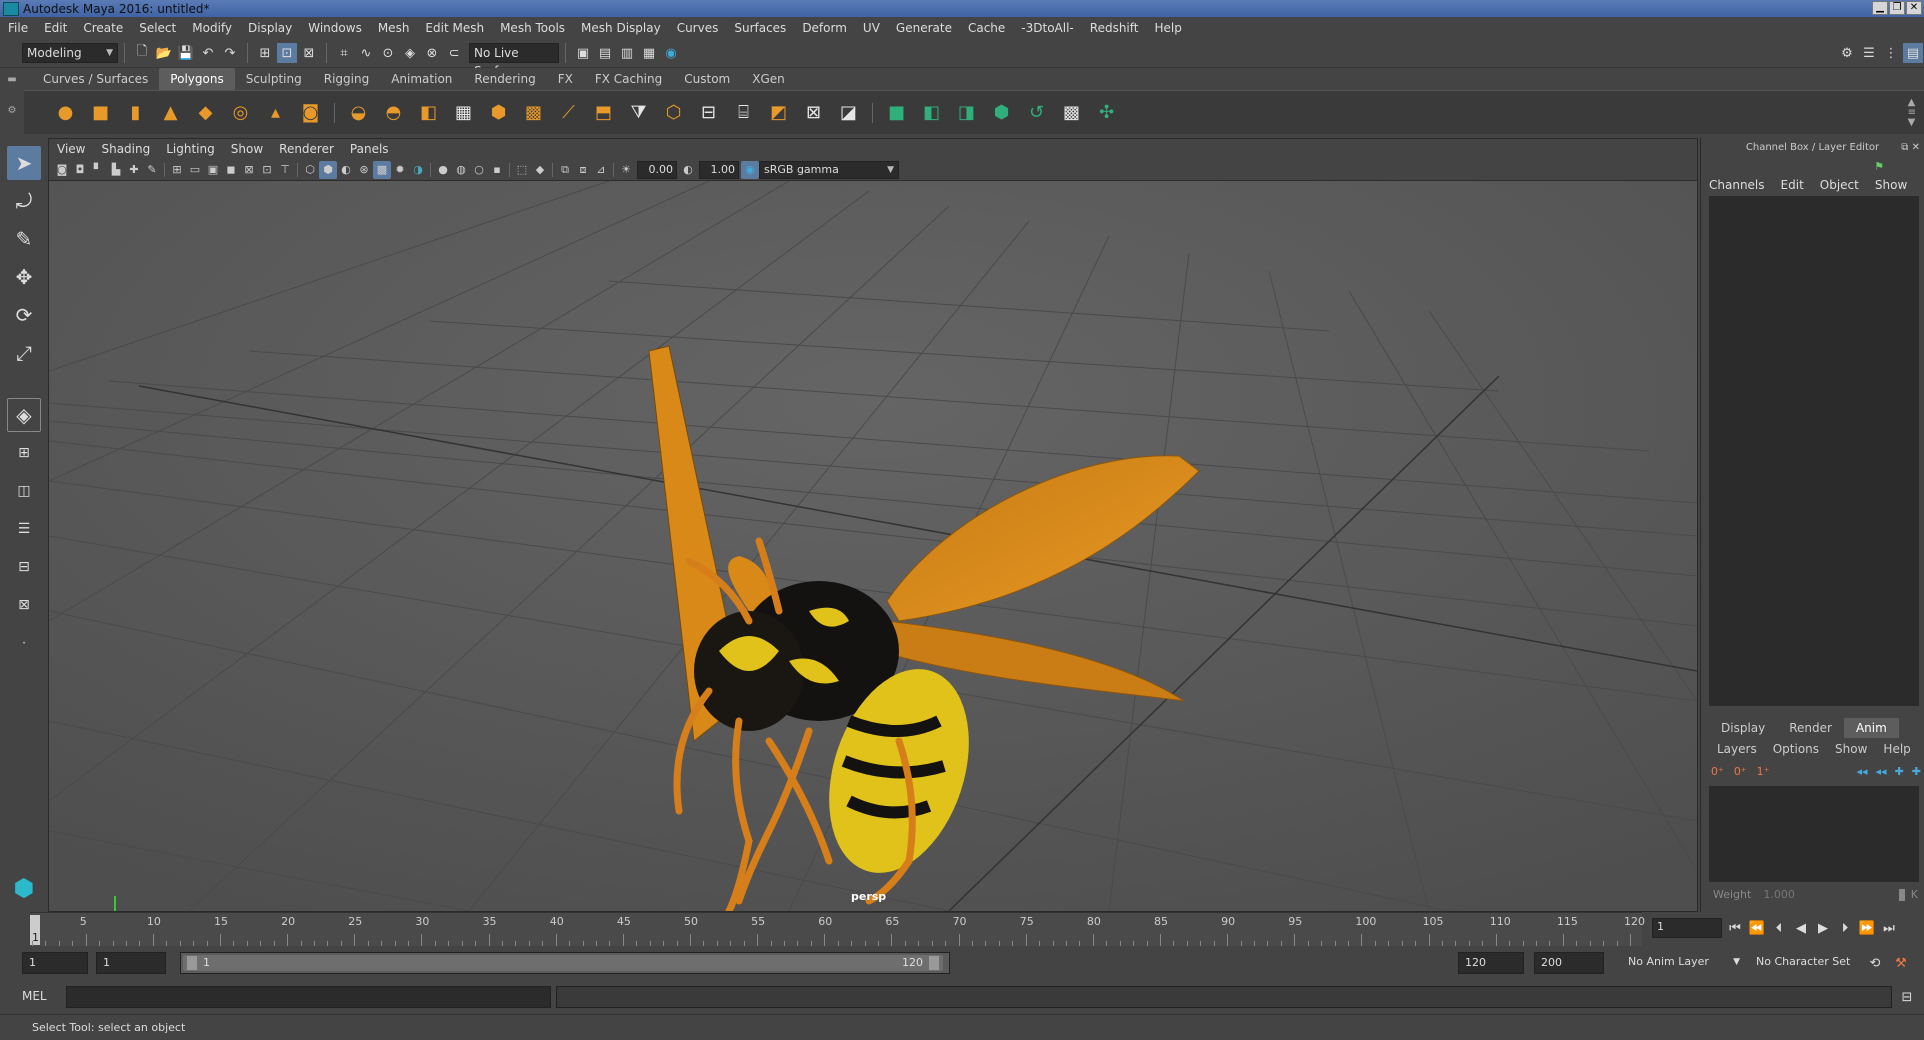 Image resolution: width=1924 pixels, height=1040 pixels. What do you see at coordinates (1867, 928) in the screenshot?
I see `step-forward-key-icon: ⏩` at bounding box center [1867, 928].